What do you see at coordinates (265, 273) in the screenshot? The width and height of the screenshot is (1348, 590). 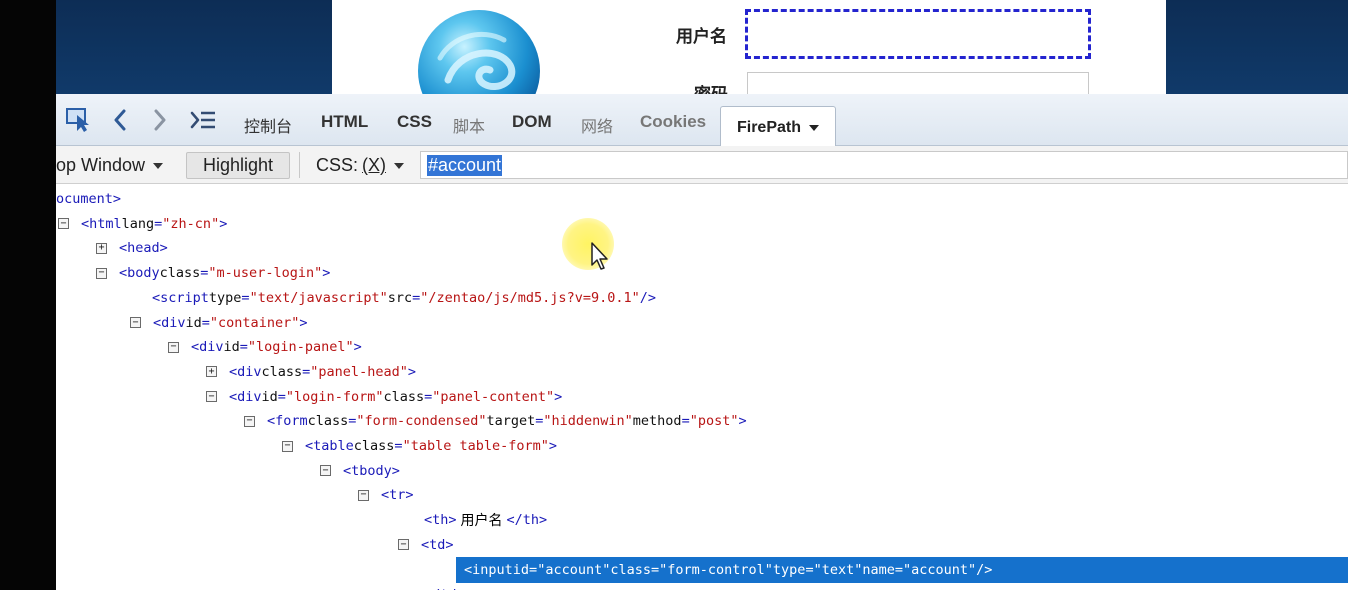 I see `attr-value: "m-user-login"` at bounding box center [265, 273].